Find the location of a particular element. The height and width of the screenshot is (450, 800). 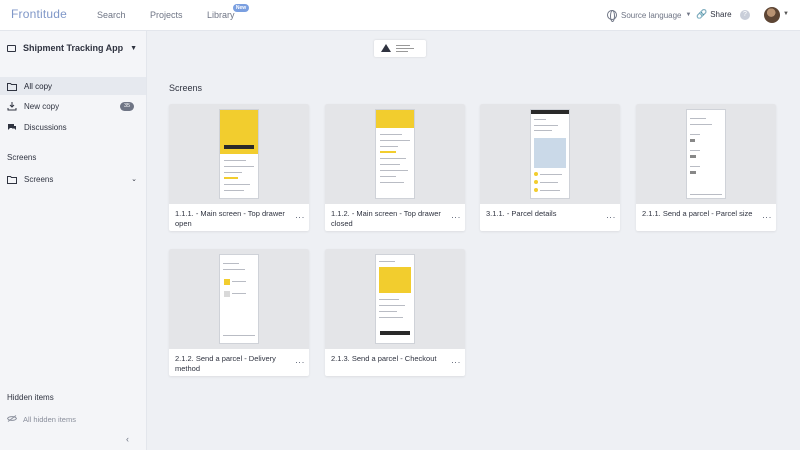

project-selector: Shipment Tracking App ▼ is located at coordinates (72, 48).